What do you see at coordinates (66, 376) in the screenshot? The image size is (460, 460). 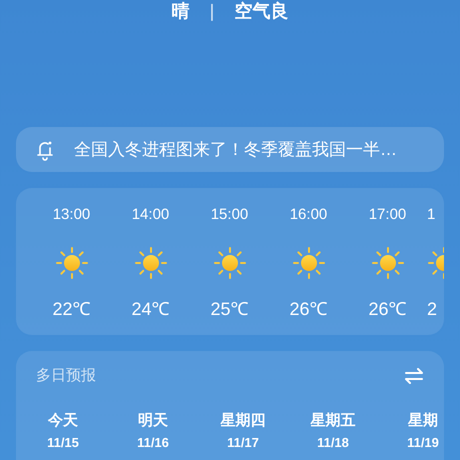 I see `forecast-title: 多日预报` at bounding box center [66, 376].